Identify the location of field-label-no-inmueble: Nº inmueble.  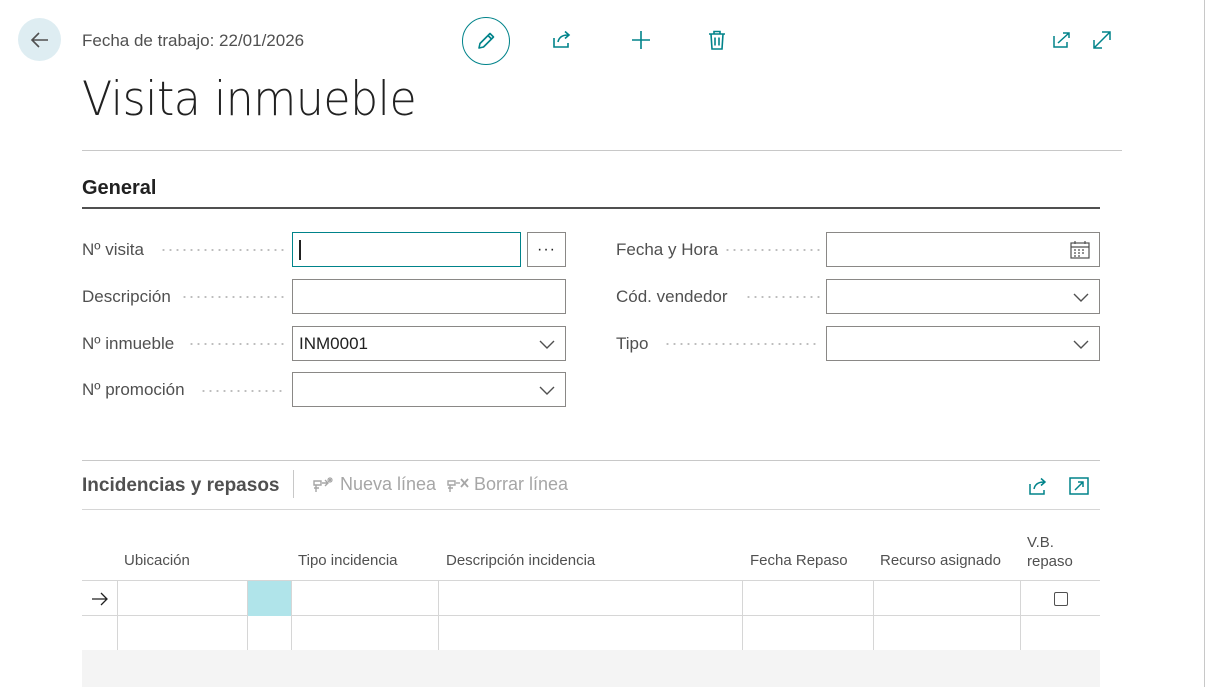
(128, 343).